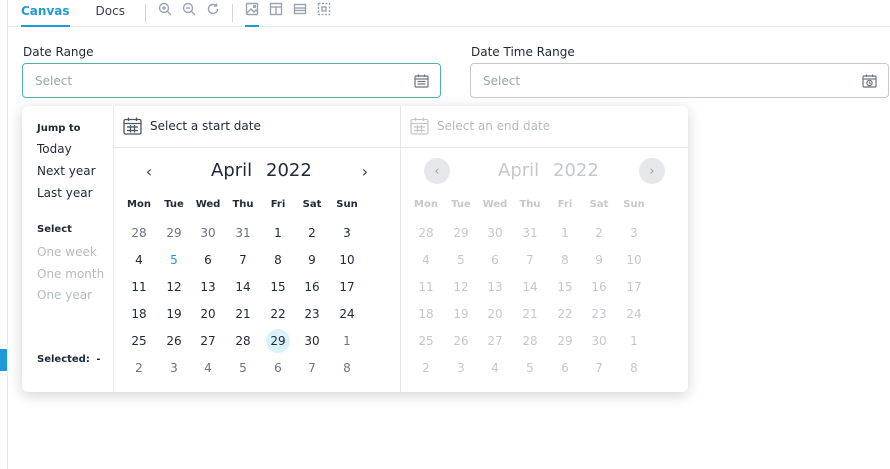 The height and width of the screenshot is (469, 890). What do you see at coordinates (679, 80) in the screenshot?
I see `date-time-range-input: Select` at bounding box center [679, 80].